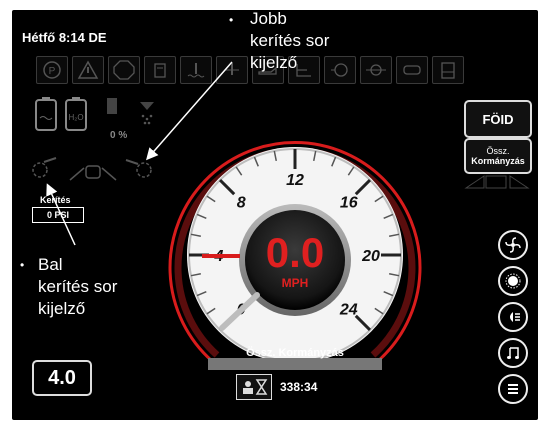 The height and width of the screenshot is (427, 550). Describe the element at coordinates (232, 70) in the screenshot. I see `hydraulic-temp-icon` at that location.